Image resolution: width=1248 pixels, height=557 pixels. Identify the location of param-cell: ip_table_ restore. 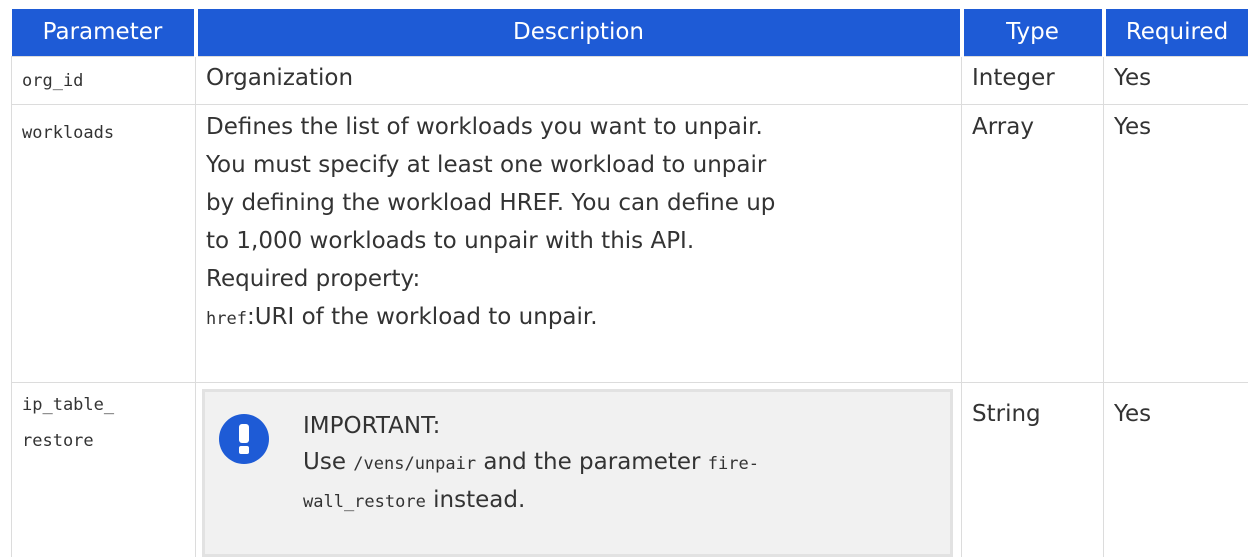
(104, 469).